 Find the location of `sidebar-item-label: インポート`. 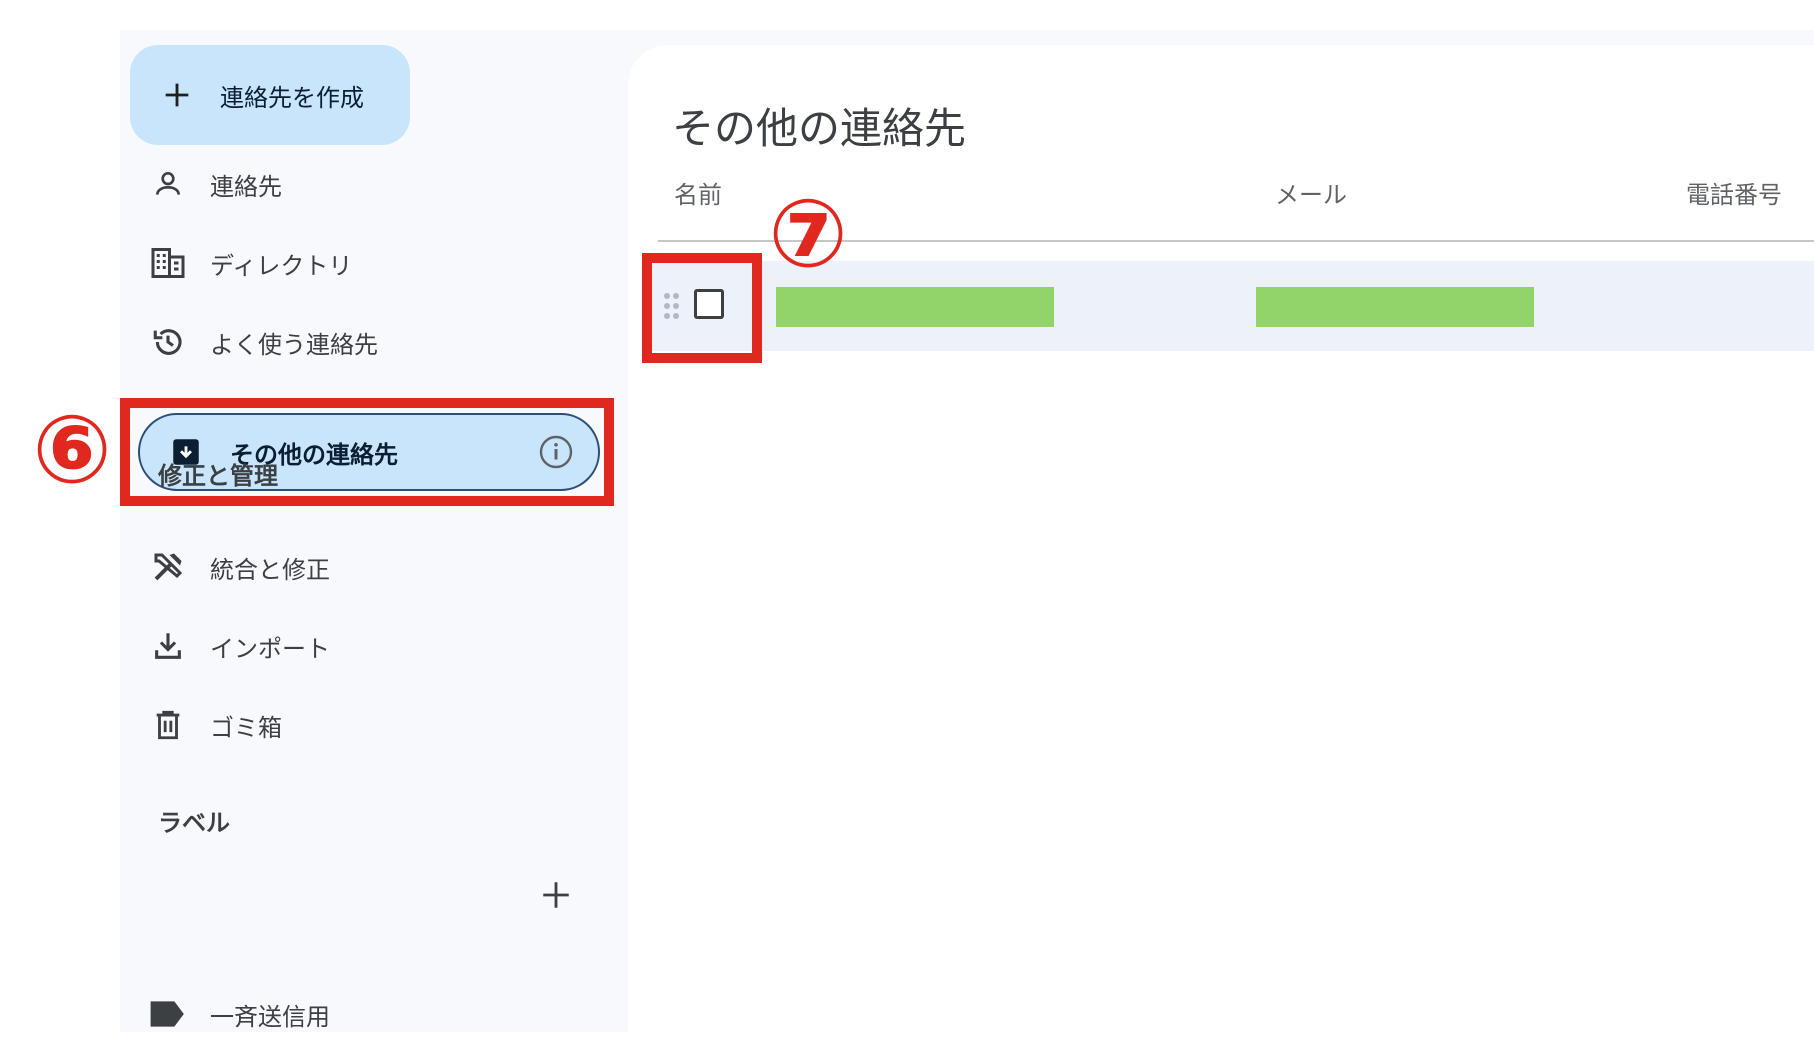

sidebar-item-label: インポート is located at coordinates (270, 648).